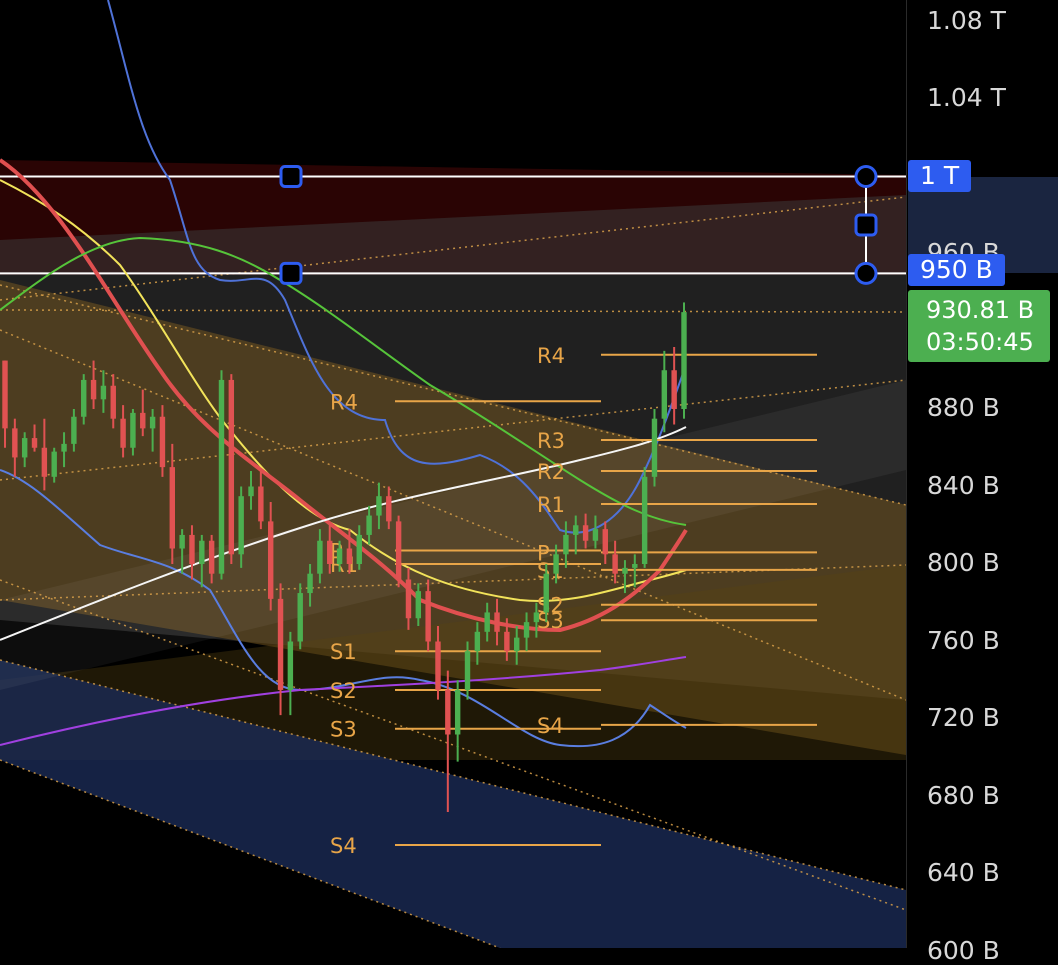 The width and height of the screenshot is (1058, 965). What do you see at coordinates (963, 485) in the screenshot?
I see `price-tick-label: 840 B` at bounding box center [963, 485].